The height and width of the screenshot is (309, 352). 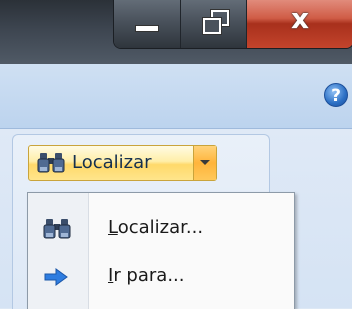 What do you see at coordinates (147, 24) in the screenshot?
I see `minimize-button` at bounding box center [147, 24].